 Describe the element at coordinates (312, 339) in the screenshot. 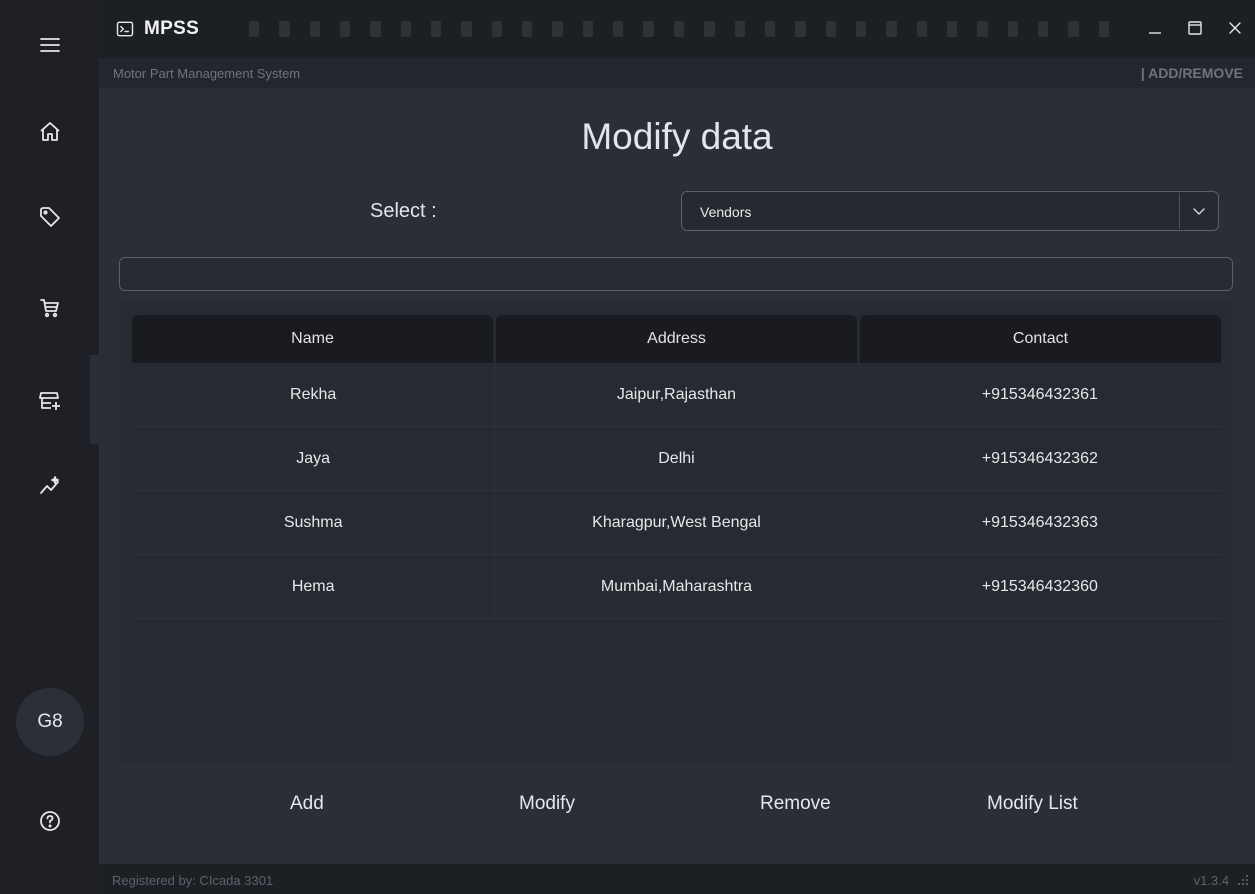

I see `column-header-name: Name` at that location.